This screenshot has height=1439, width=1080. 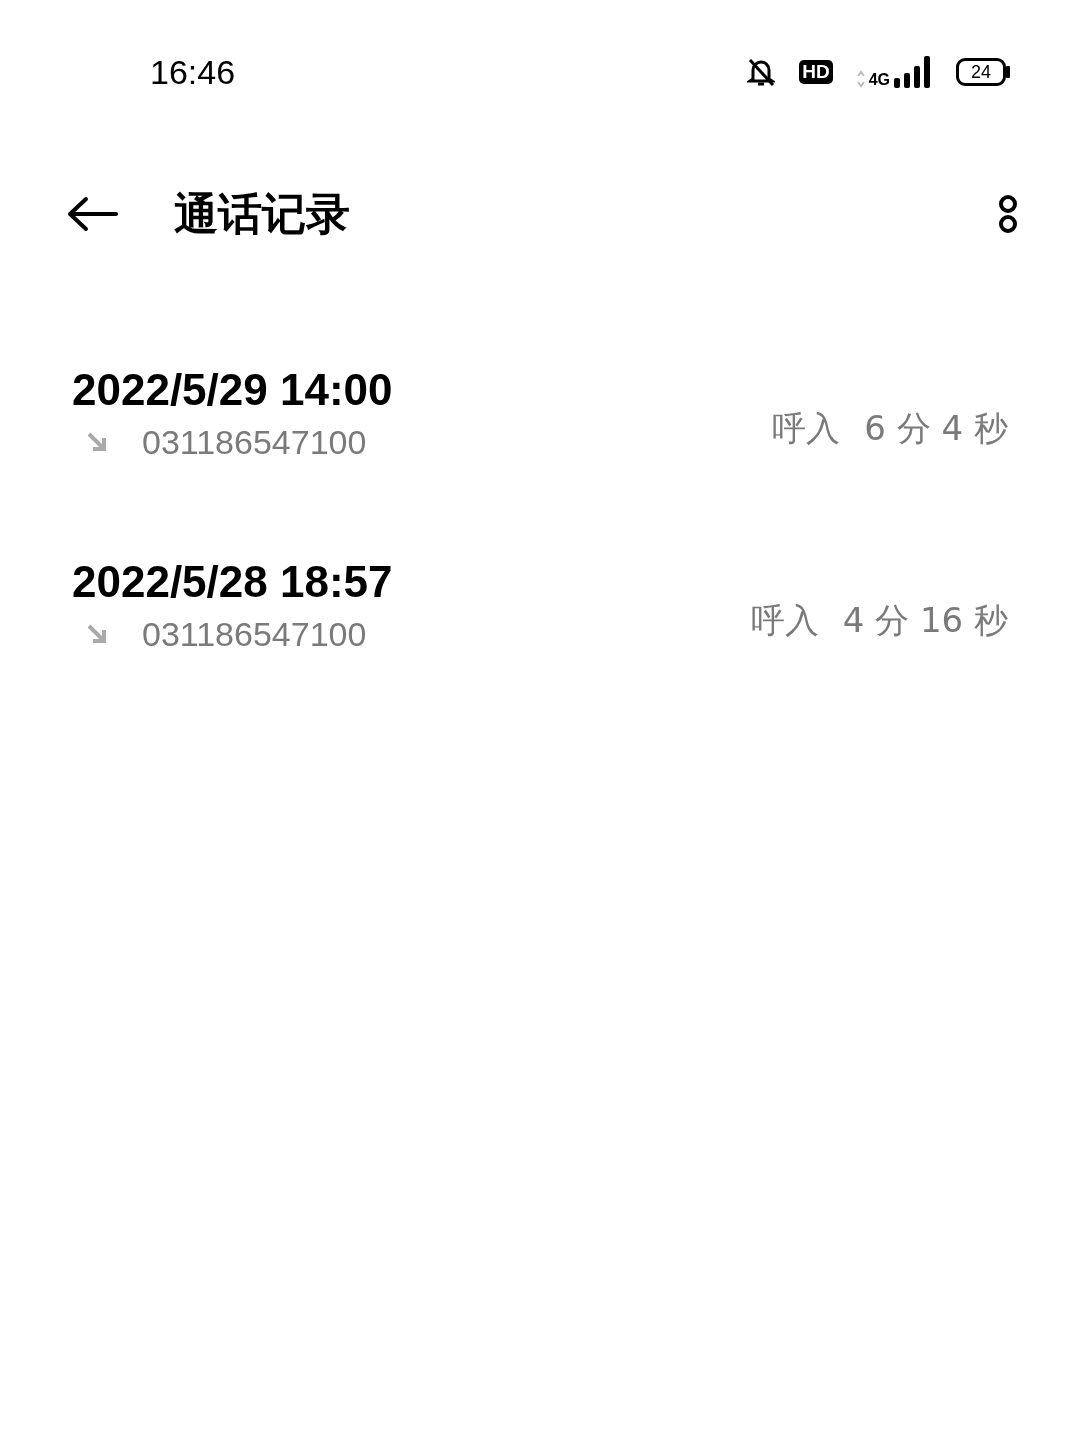 I want to click on call-datetime: 2022/5/29 14:00, so click(x=232, y=390).